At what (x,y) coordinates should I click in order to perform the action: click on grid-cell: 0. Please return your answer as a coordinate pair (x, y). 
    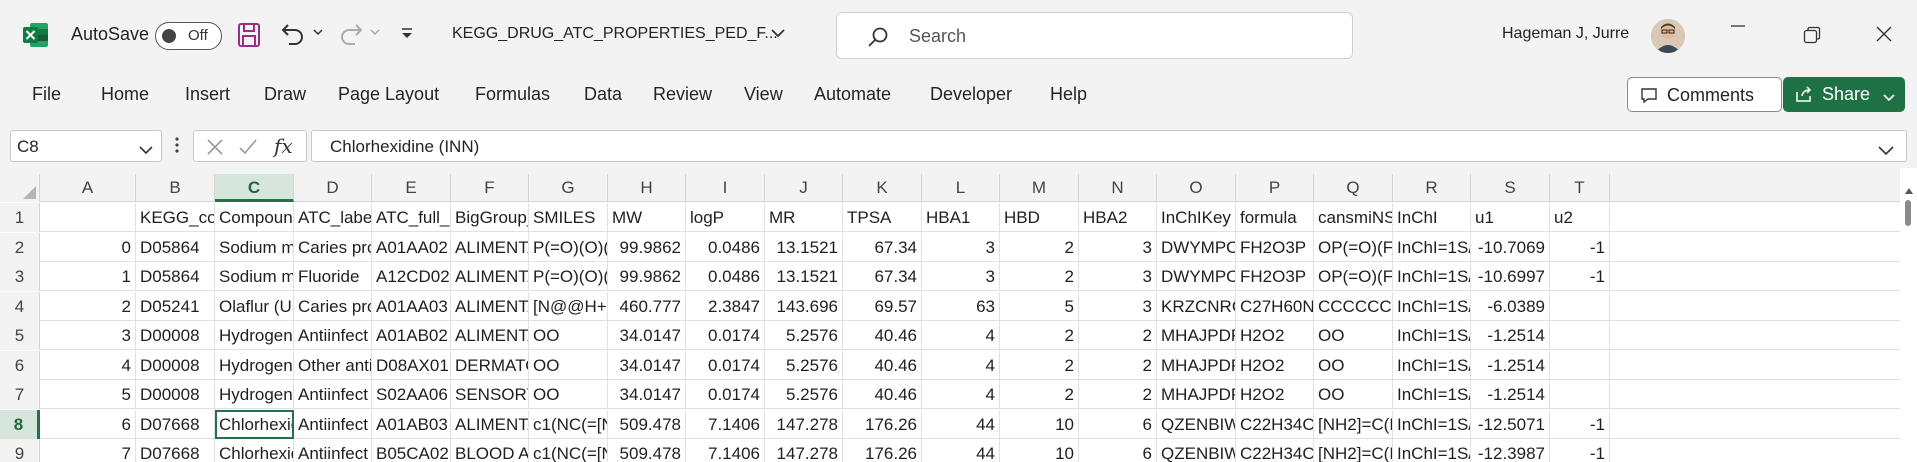
    Looking at the image, I should click on (88, 247).